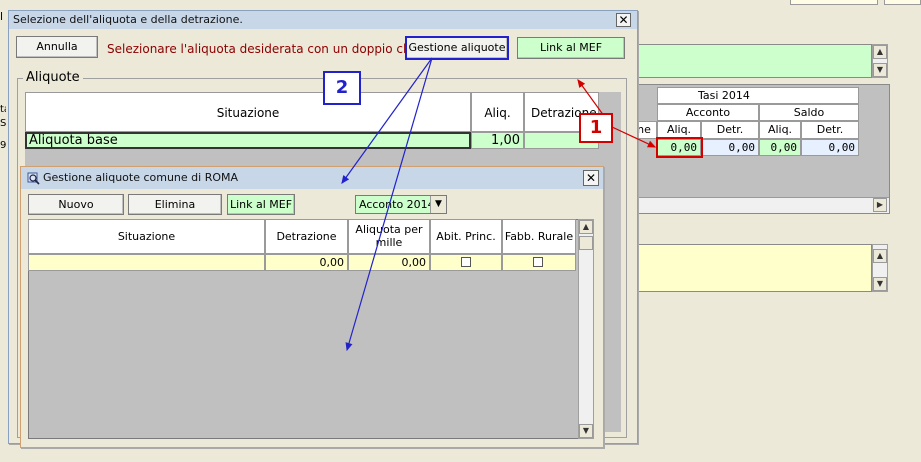  What do you see at coordinates (596, 128) in the screenshot?
I see `callout-1: 1` at bounding box center [596, 128].